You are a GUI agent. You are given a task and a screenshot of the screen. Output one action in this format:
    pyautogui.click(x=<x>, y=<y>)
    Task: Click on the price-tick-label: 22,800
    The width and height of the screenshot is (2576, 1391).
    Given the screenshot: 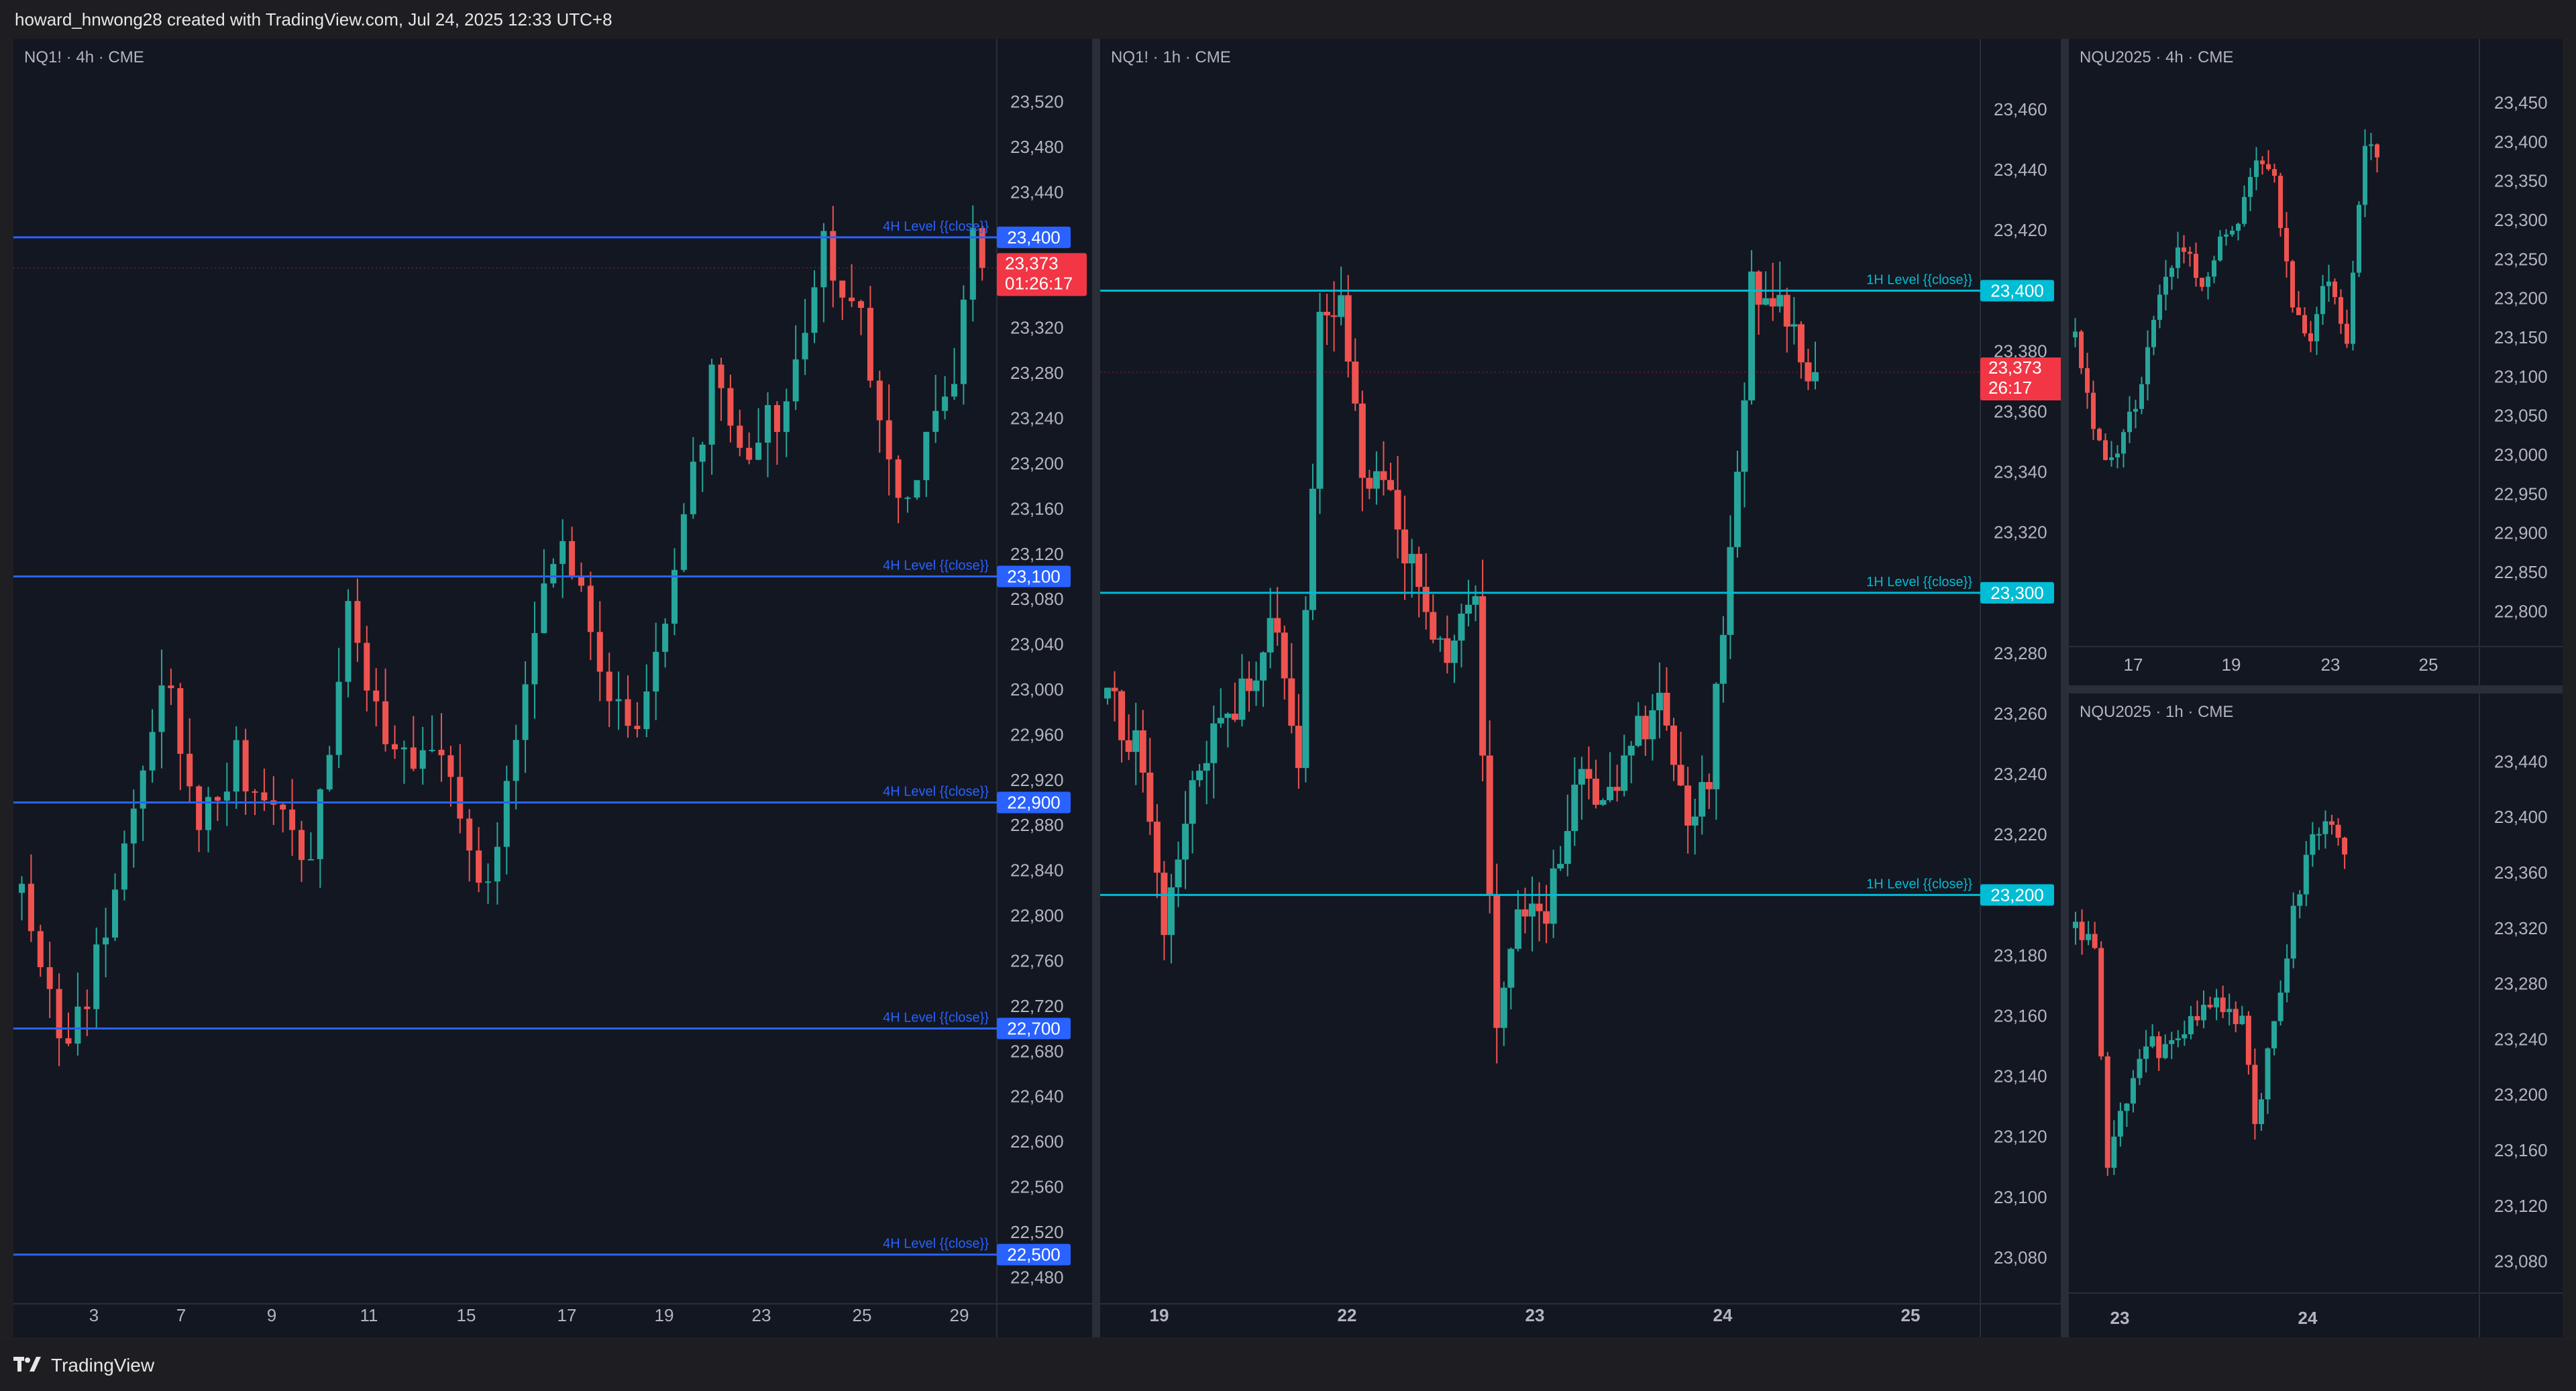 What is the action you would take?
    pyautogui.click(x=1037, y=916)
    